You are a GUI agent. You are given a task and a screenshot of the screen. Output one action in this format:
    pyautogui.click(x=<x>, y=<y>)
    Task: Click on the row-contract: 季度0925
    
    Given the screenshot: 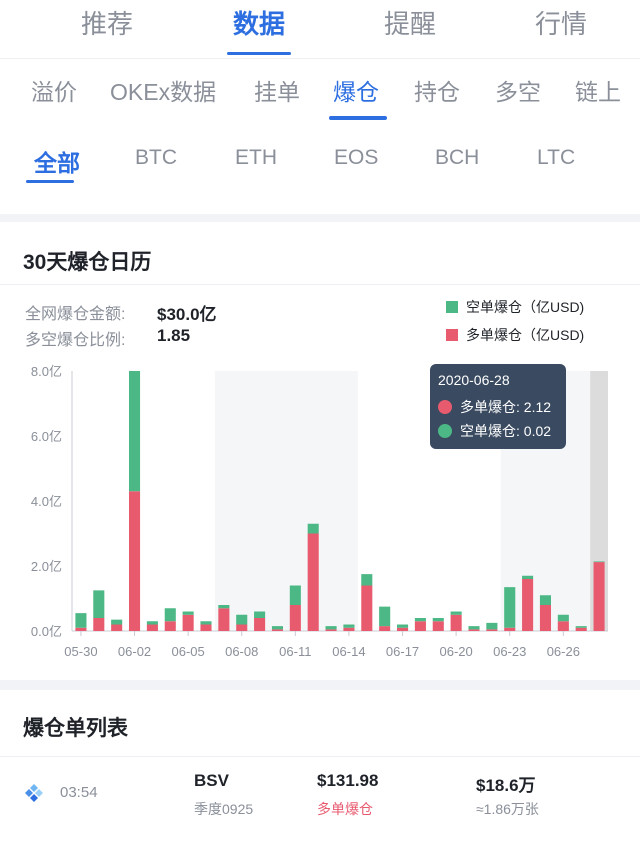 What is the action you would take?
    pyautogui.click(x=224, y=809)
    